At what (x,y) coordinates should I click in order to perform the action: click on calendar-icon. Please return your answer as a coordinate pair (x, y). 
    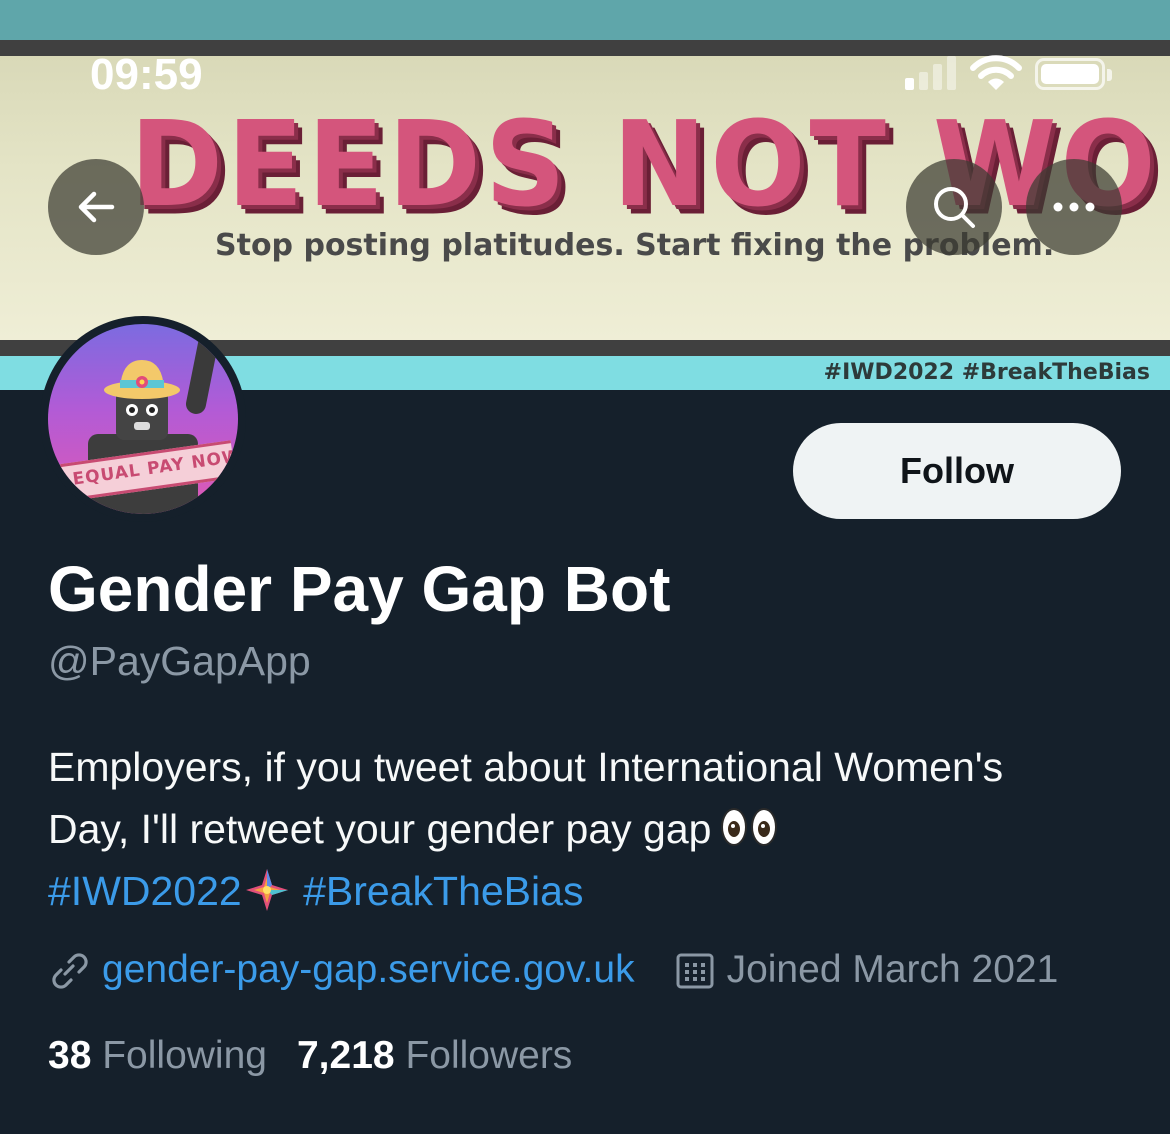
    Looking at the image, I should click on (695, 971).